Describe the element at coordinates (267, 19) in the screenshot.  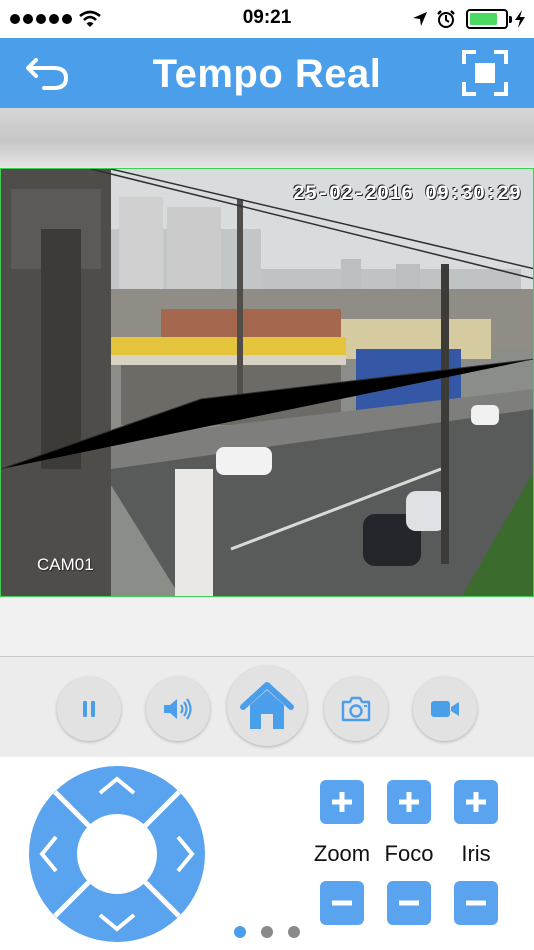
I see `status-bar: 09:21` at that location.